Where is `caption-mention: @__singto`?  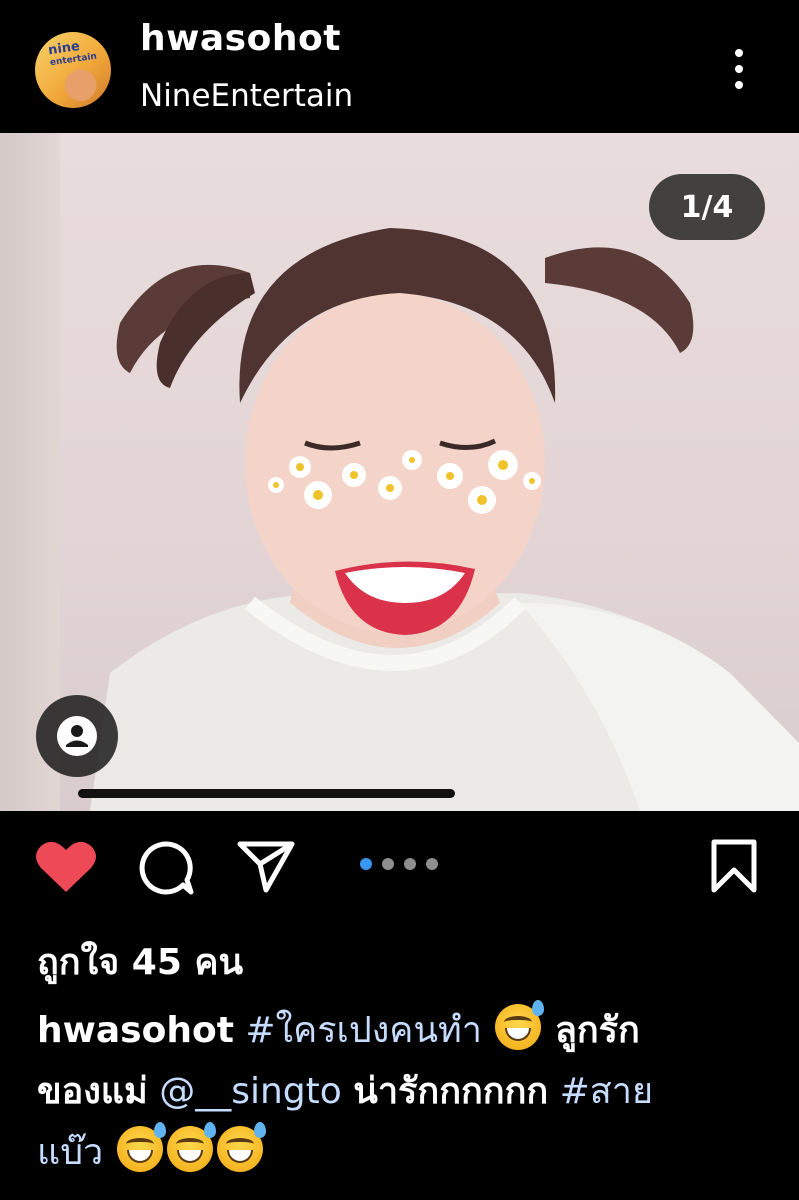 caption-mention: @__singto is located at coordinates (250, 1091).